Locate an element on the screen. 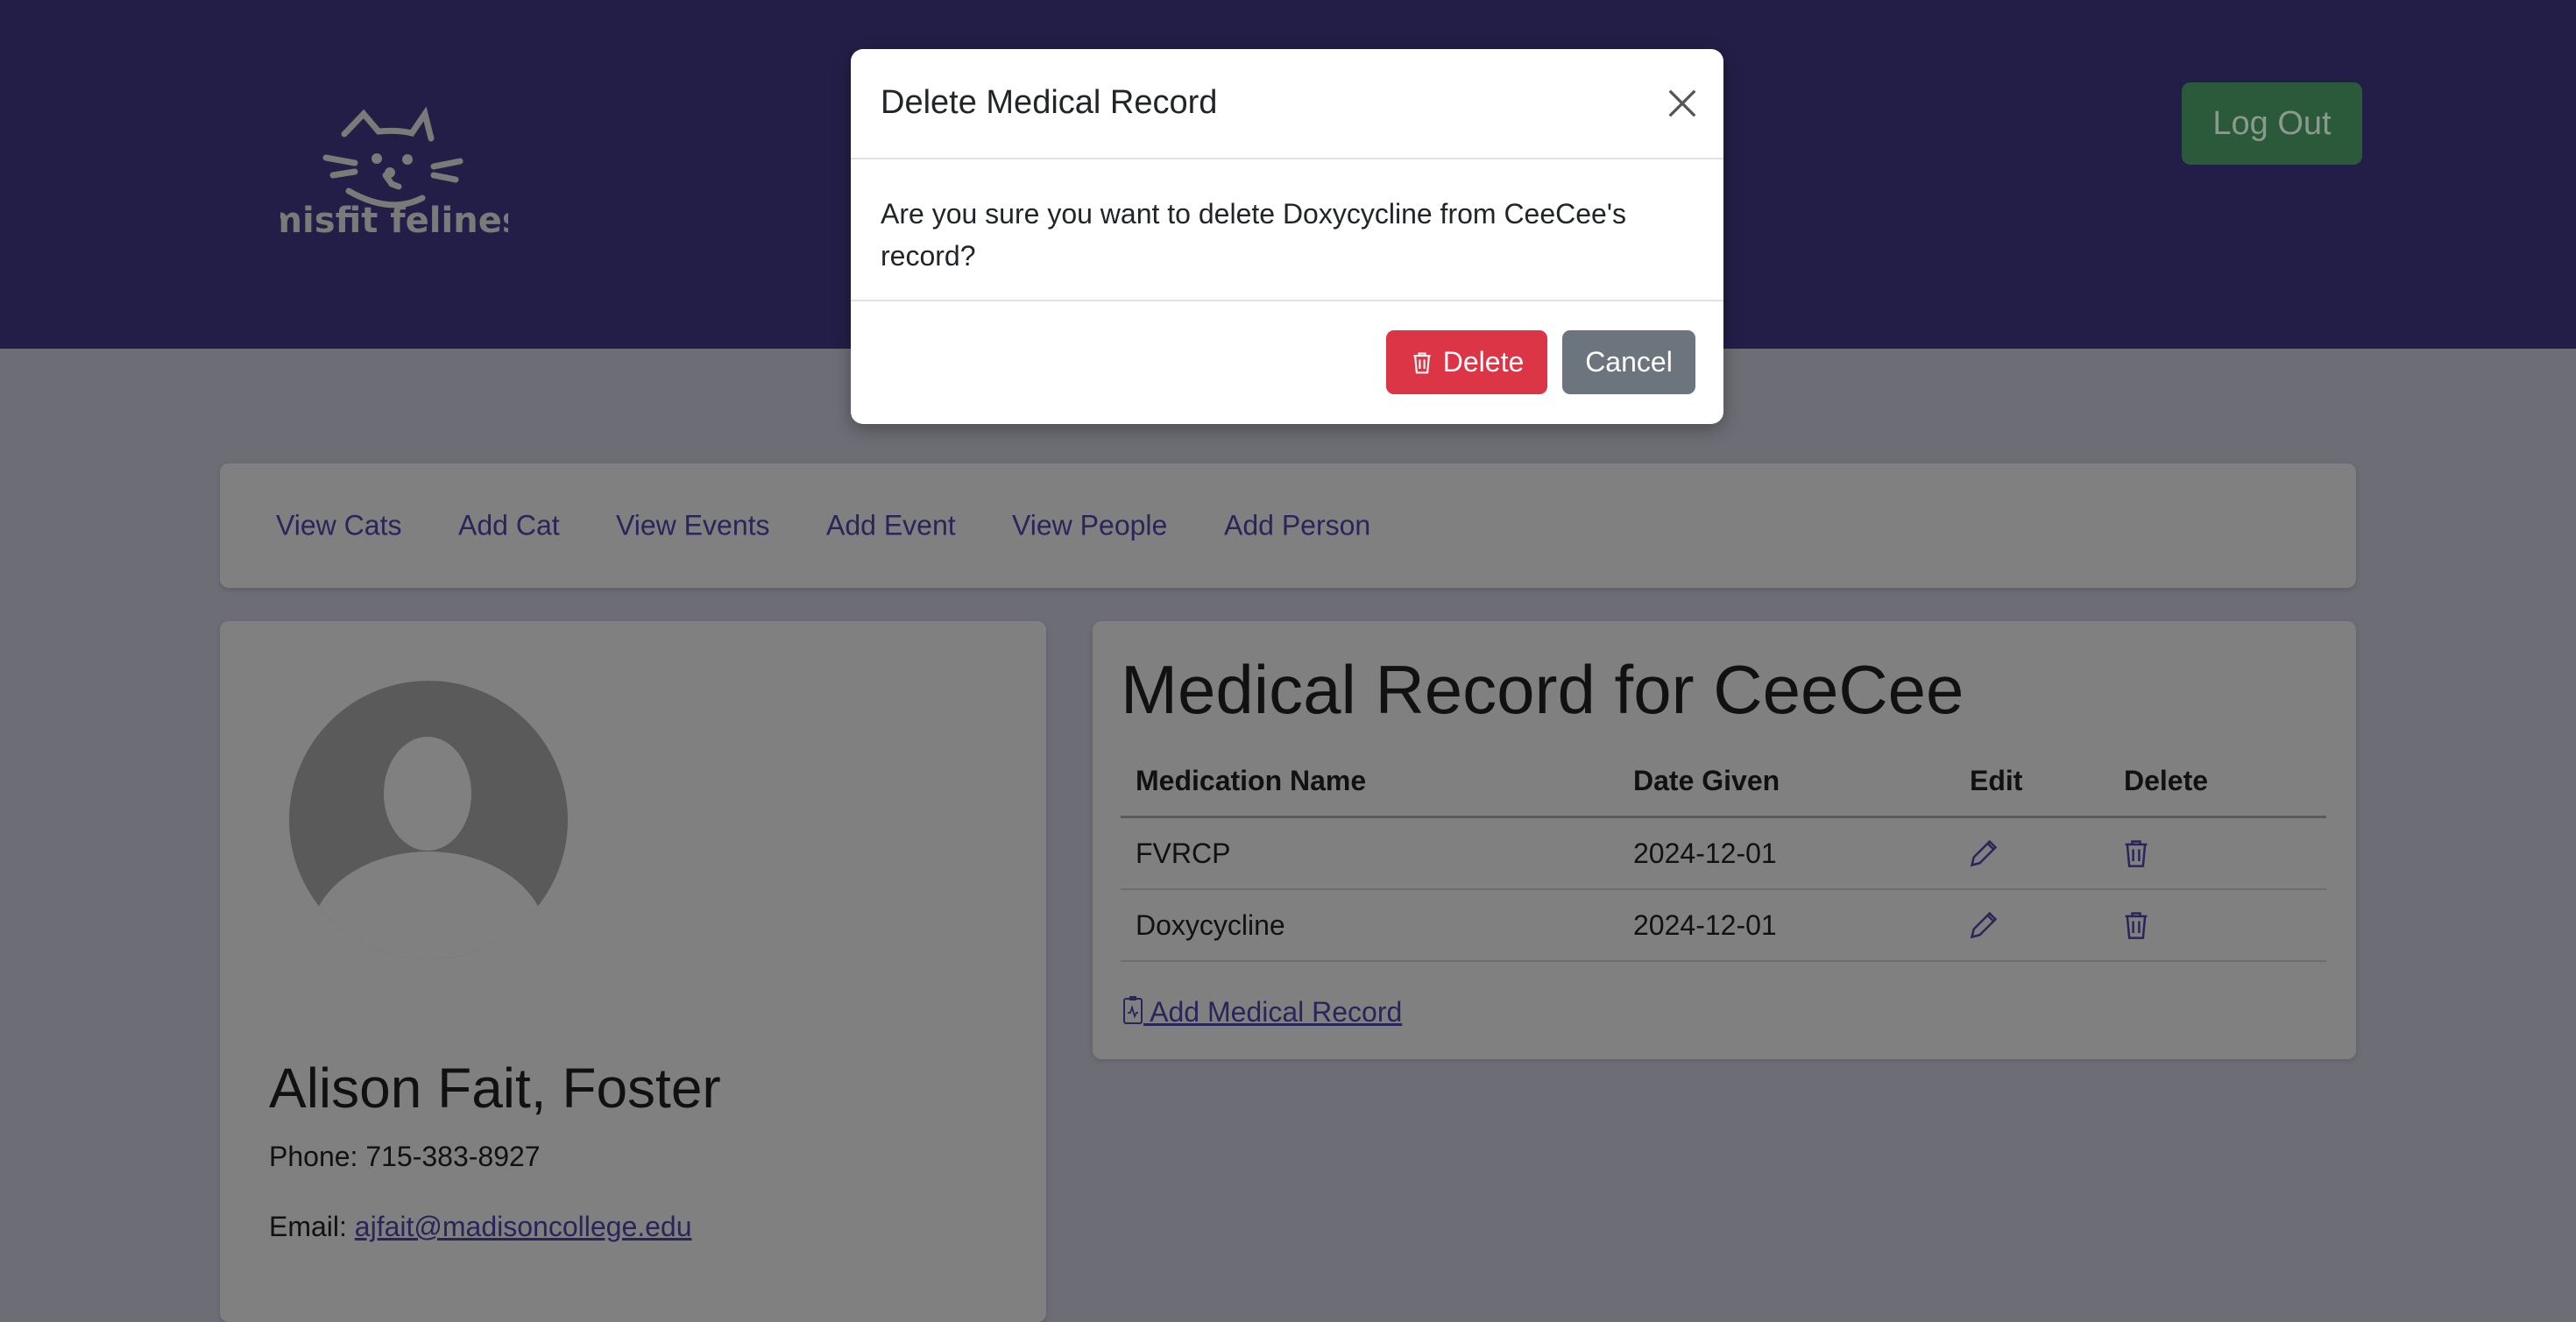  col-date-given: Date Given is located at coordinates (1706, 780).